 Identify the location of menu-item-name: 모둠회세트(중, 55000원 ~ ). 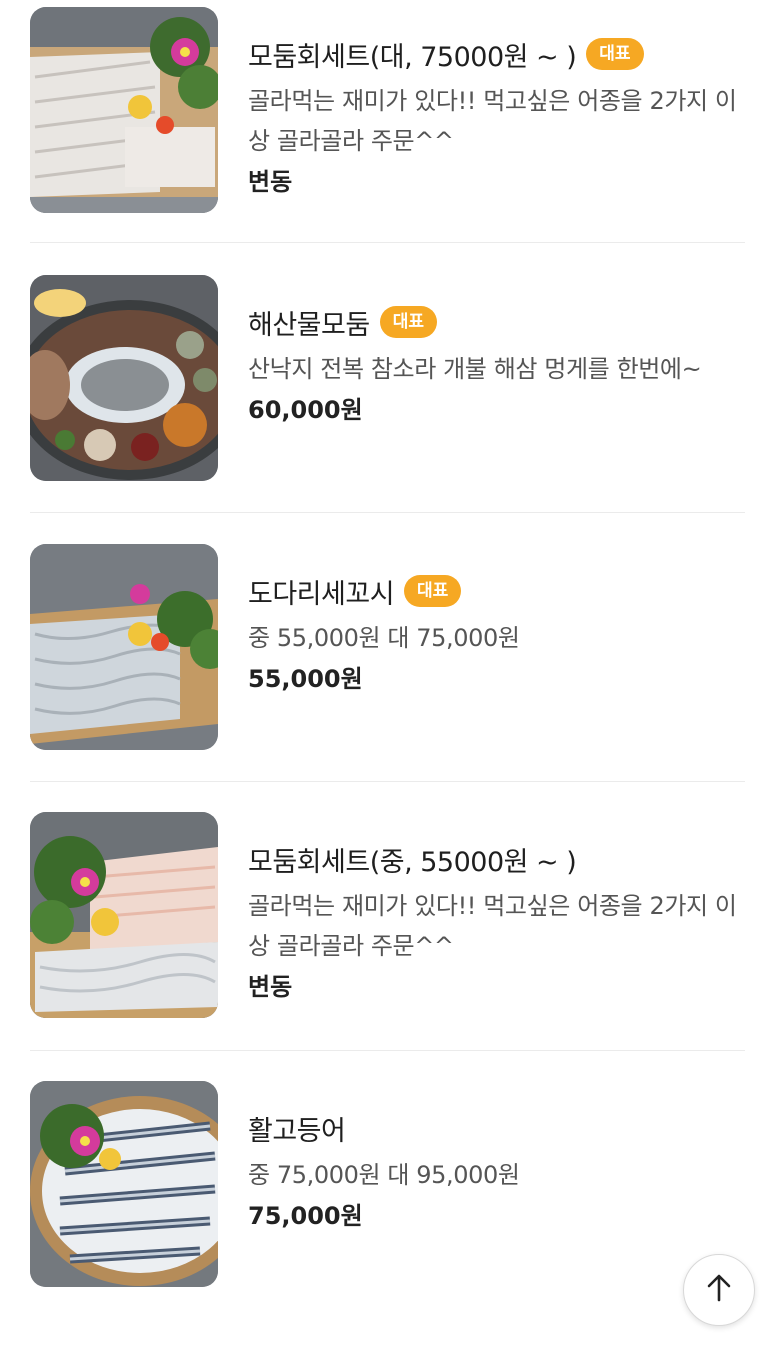
(412, 862).